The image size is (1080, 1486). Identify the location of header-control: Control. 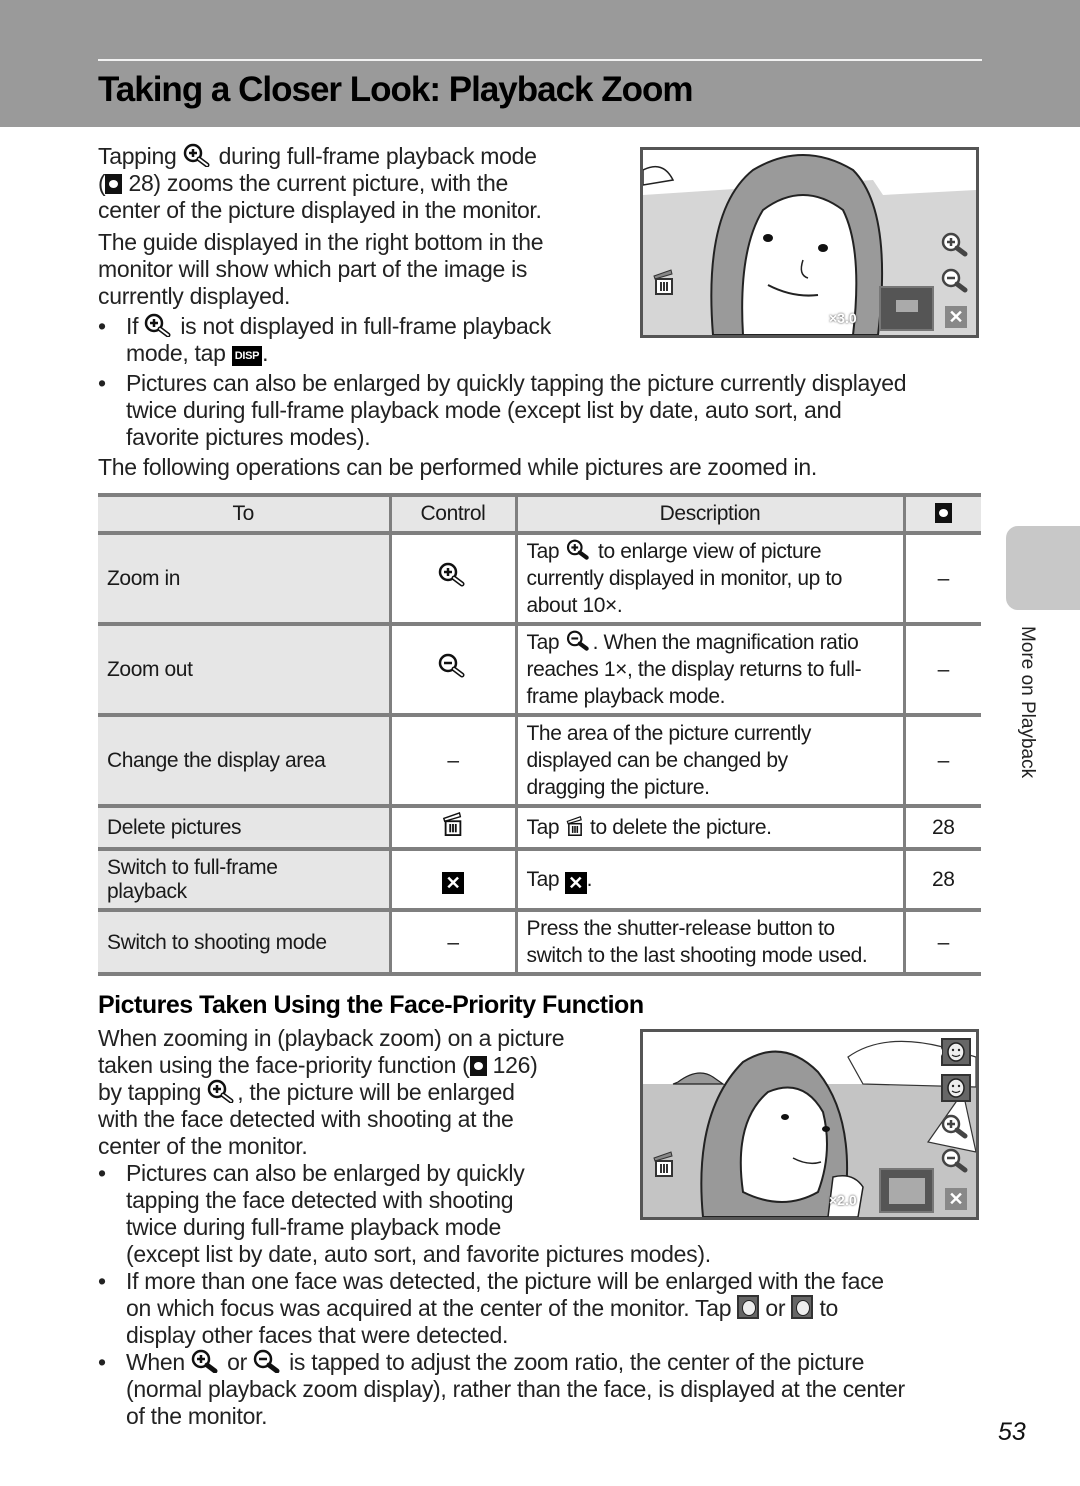
(453, 514).